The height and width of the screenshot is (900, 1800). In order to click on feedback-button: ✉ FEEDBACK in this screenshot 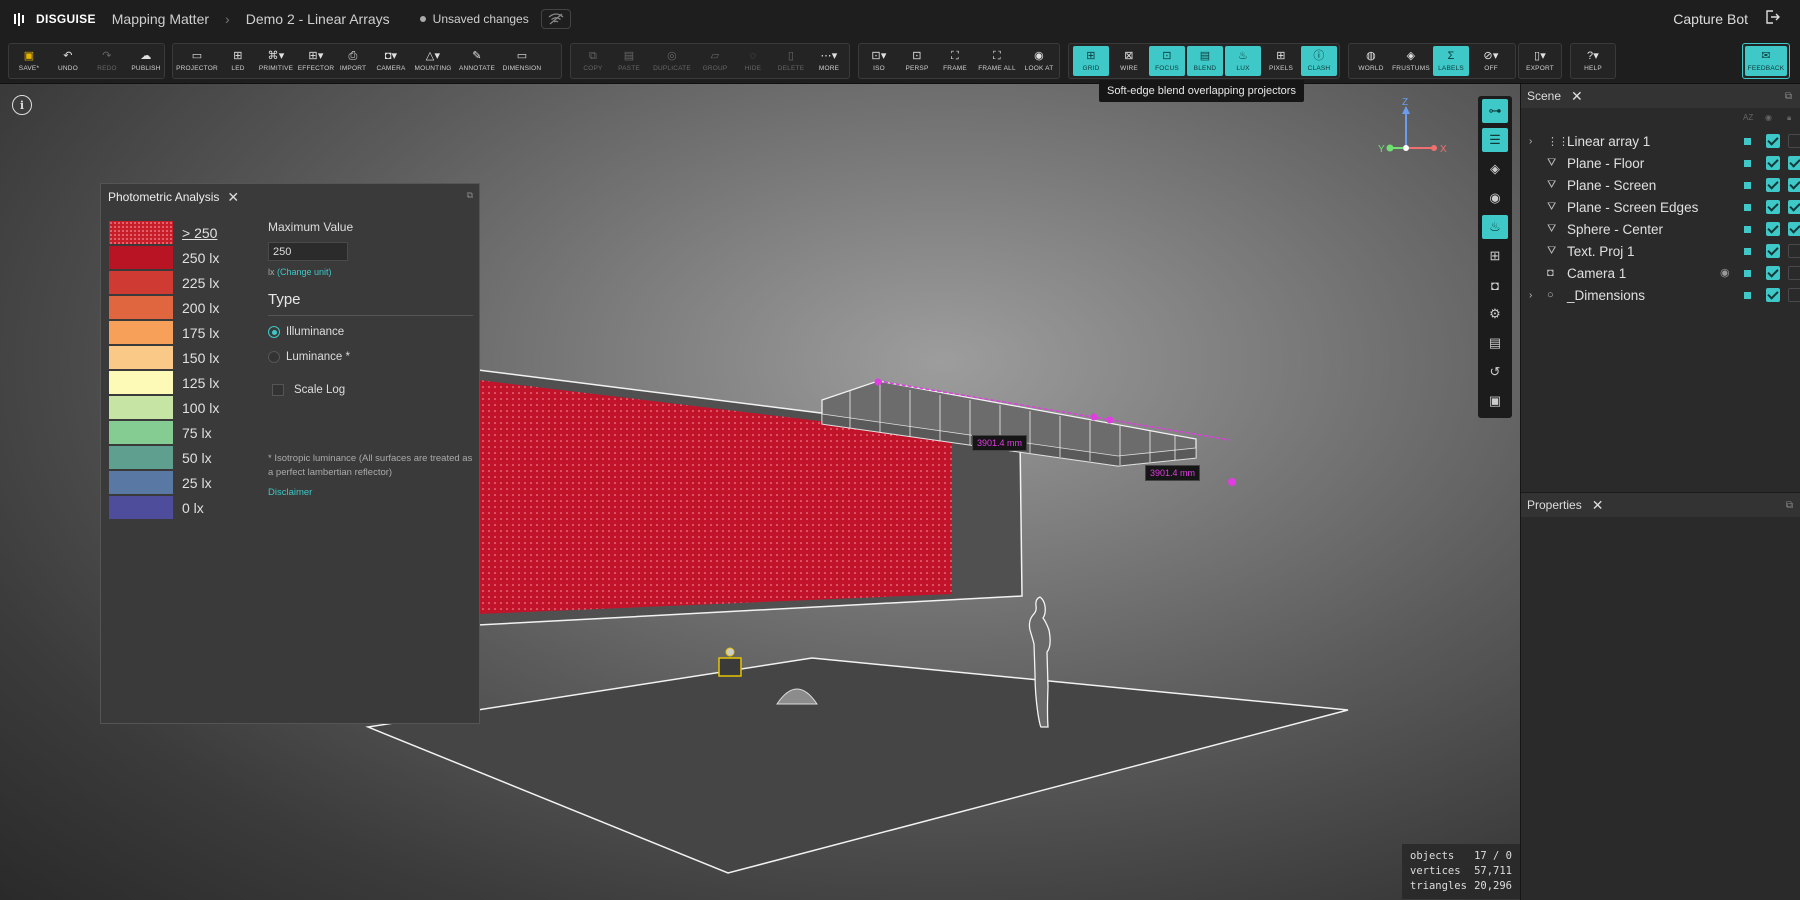, I will do `click(1766, 61)`.